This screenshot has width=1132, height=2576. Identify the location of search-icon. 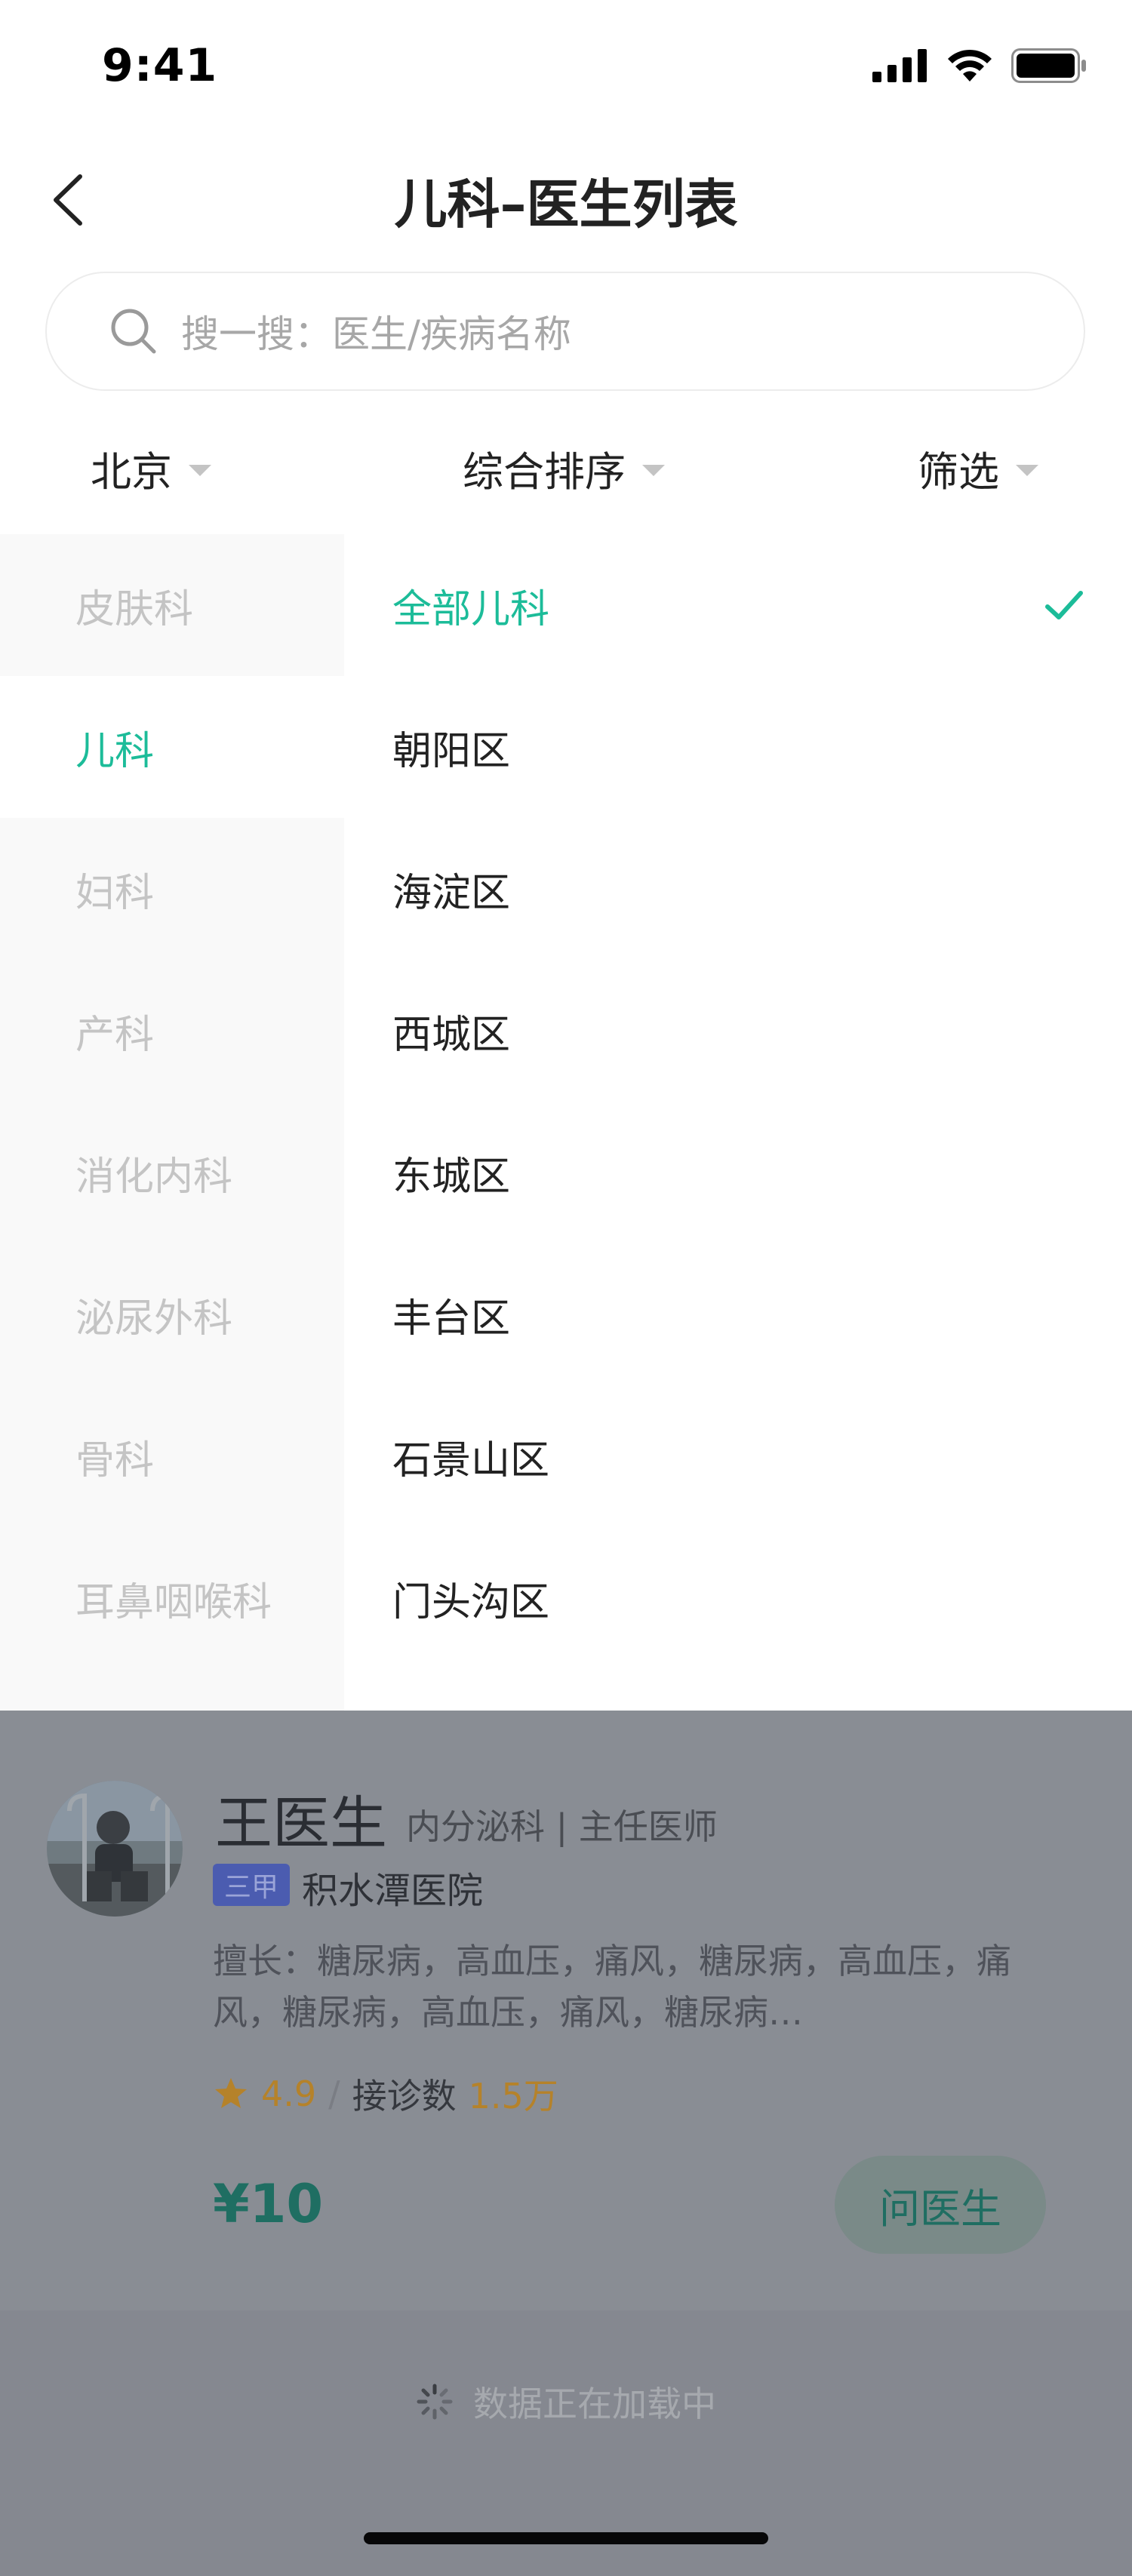
(134, 331).